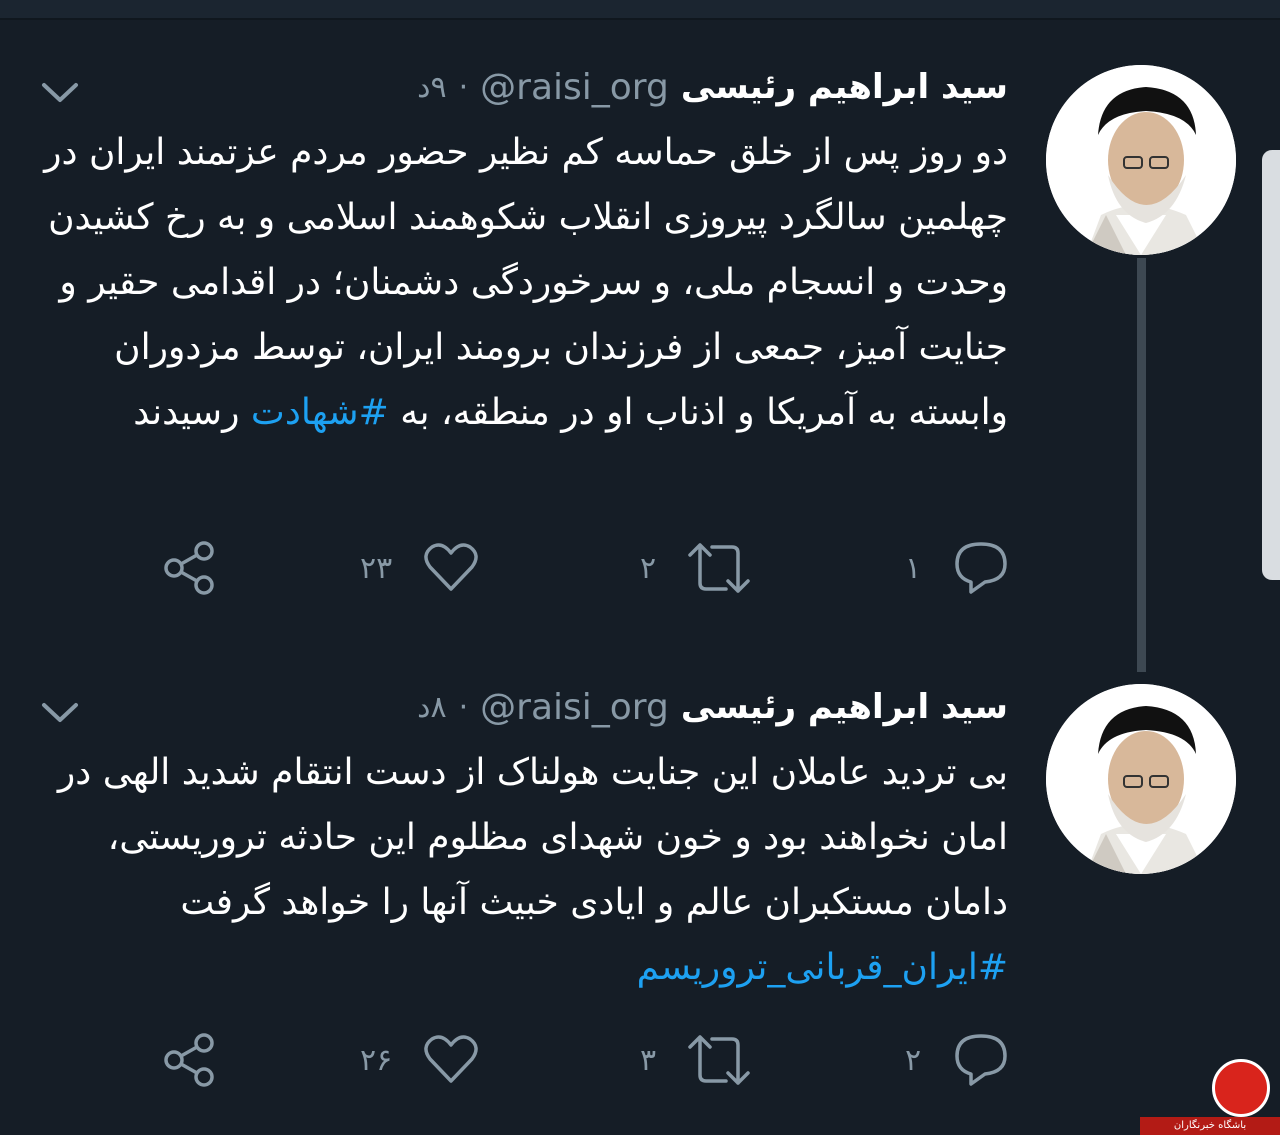 This screenshot has width=1280, height=1135. What do you see at coordinates (648, 568) in the screenshot?
I see `retweet-count: ۲` at bounding box center [648, 568].